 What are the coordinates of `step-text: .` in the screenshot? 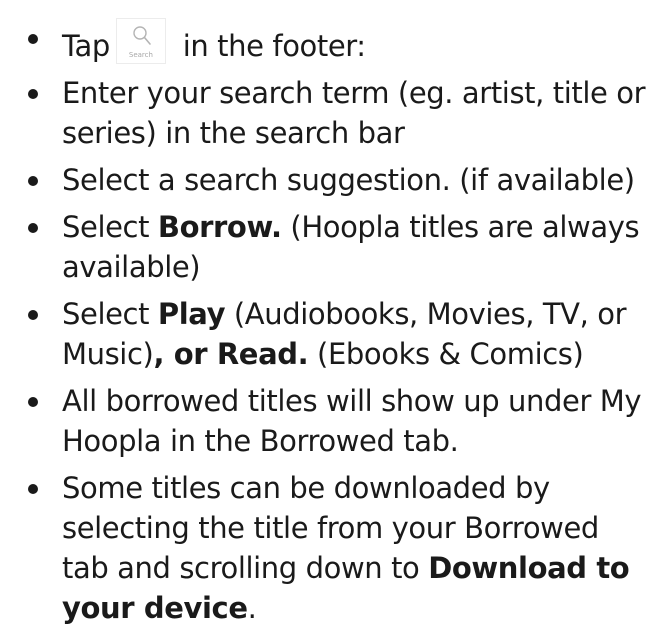 It's located at (252, 608).